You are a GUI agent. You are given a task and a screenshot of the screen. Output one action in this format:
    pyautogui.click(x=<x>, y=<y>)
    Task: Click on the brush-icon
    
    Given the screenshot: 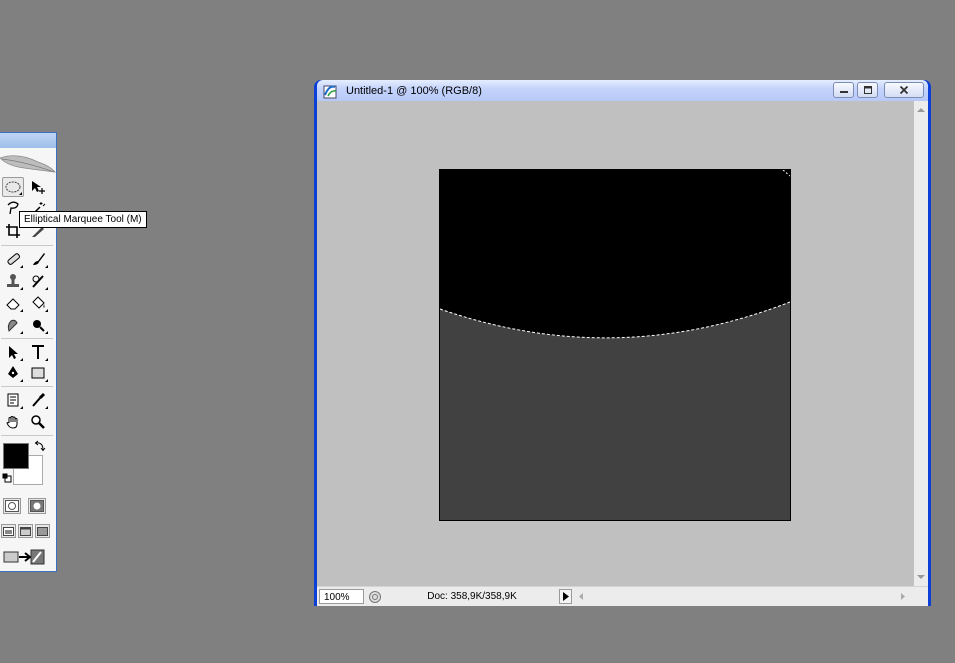 What is the action you would take?
    pyautogui.click(x=39, y=259)
    